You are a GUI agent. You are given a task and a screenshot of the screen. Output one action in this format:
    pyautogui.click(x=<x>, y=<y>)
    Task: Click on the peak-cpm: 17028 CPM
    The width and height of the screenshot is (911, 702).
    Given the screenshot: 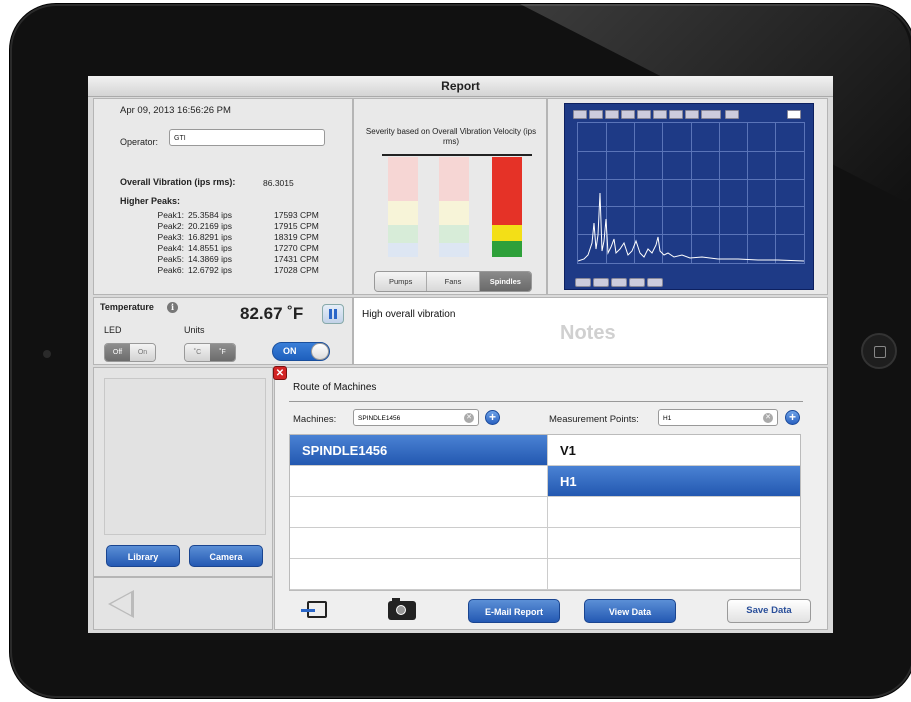 What is the action you would take?
    pyautogui.click(x=296, y=270)
    